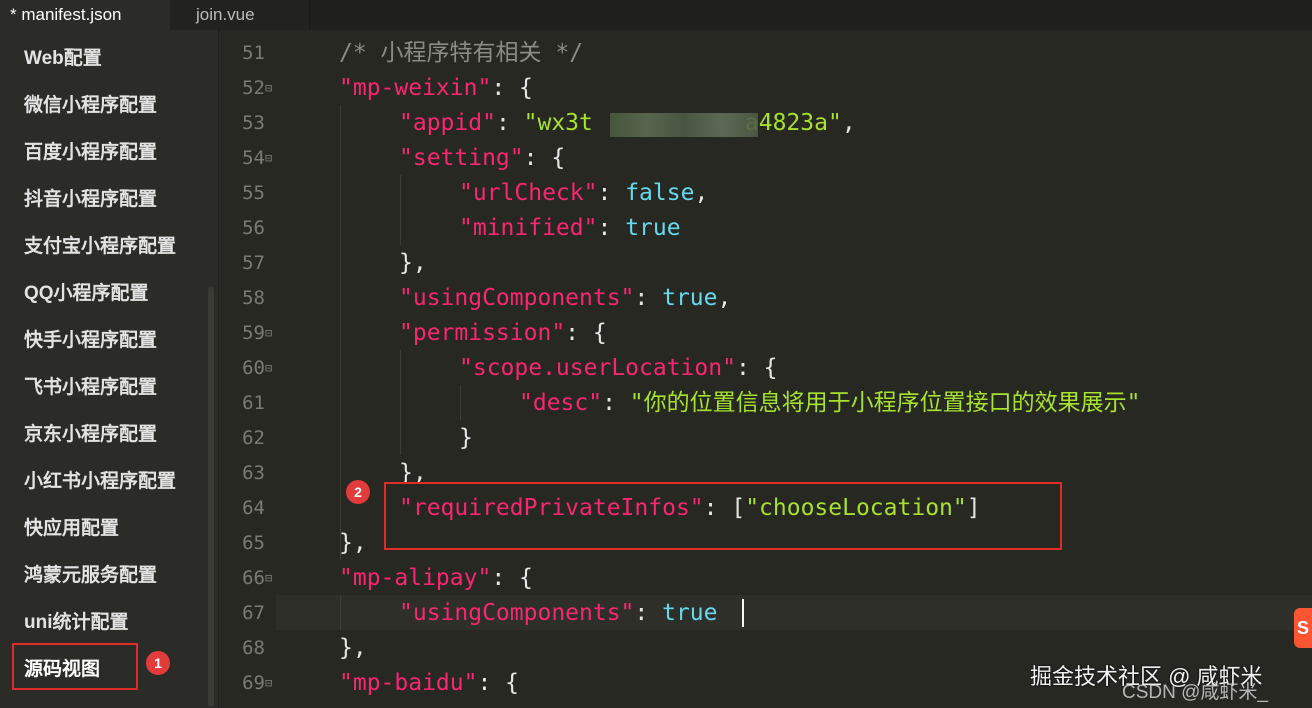 Image resolution: width=1312 pixels, height=708 pixels. I want to click on code-line: 53 "appid": "wx3t a4823a",, so click(765, 123).